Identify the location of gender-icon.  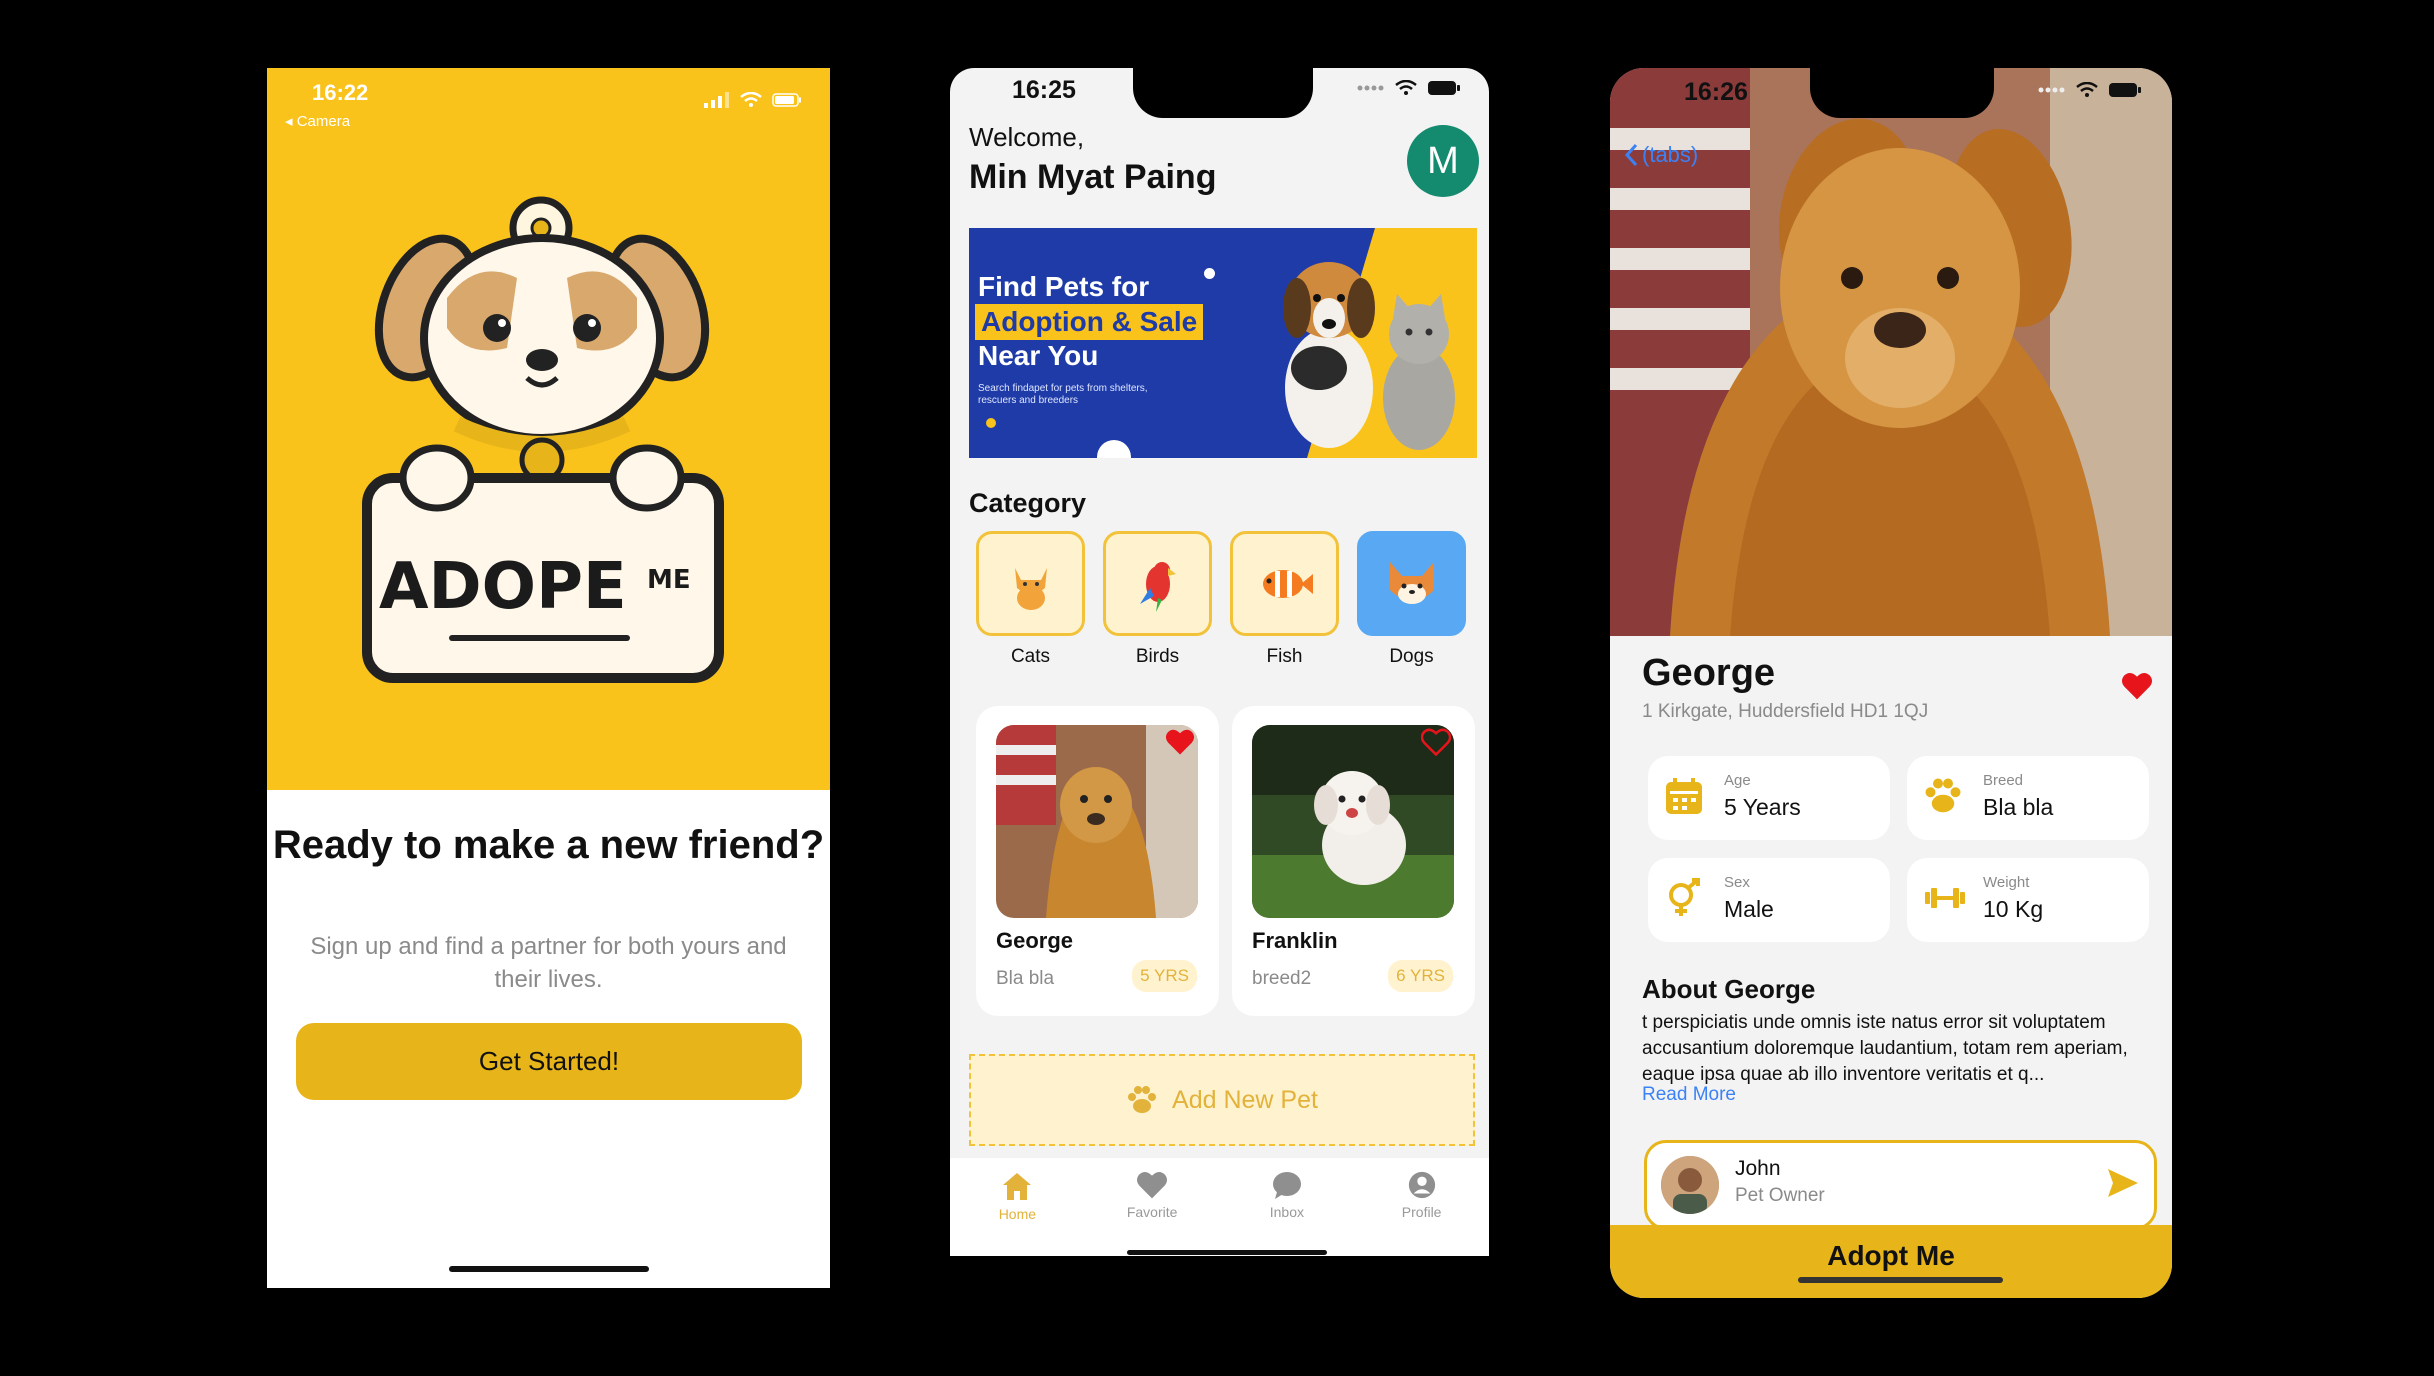
(1684, 897).